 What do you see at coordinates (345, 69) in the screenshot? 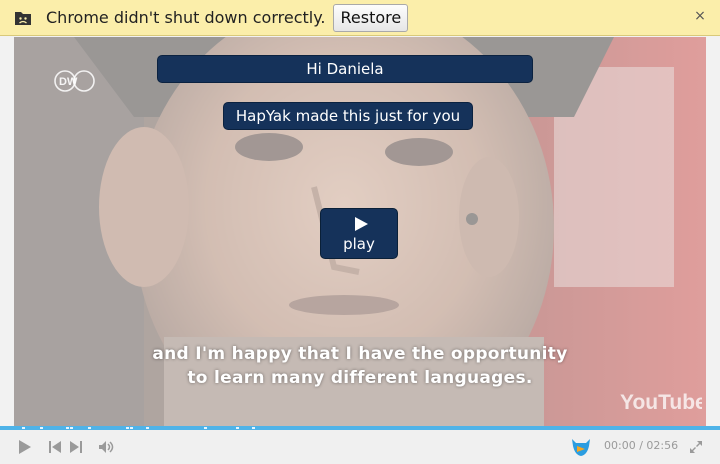
I see `greeting-banner: Hi Daniela` at bounding box center [345, 69].